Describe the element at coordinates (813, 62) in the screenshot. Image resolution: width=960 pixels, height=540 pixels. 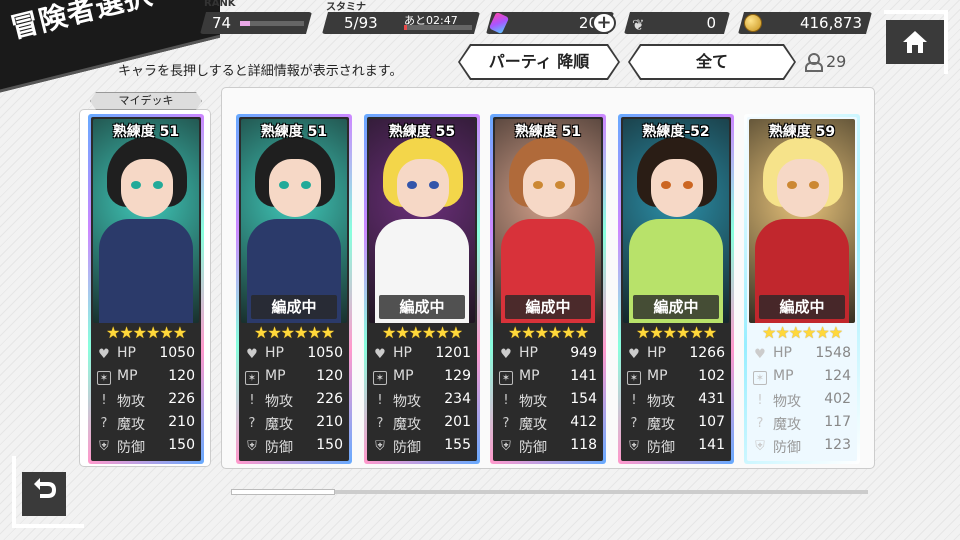
I see `person-icon` at that location.